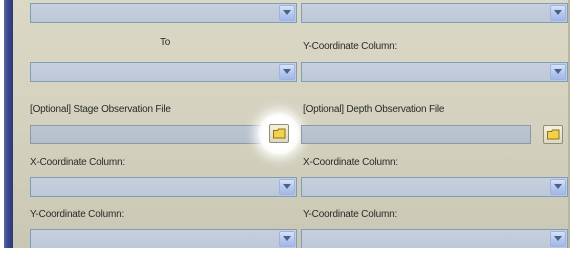 This screenshot has height=253, width=572. What do you see at coordinates (163, 239) in the screenshot?
I see `y-coordinate-combo-left` at bounding box center [163, 239].